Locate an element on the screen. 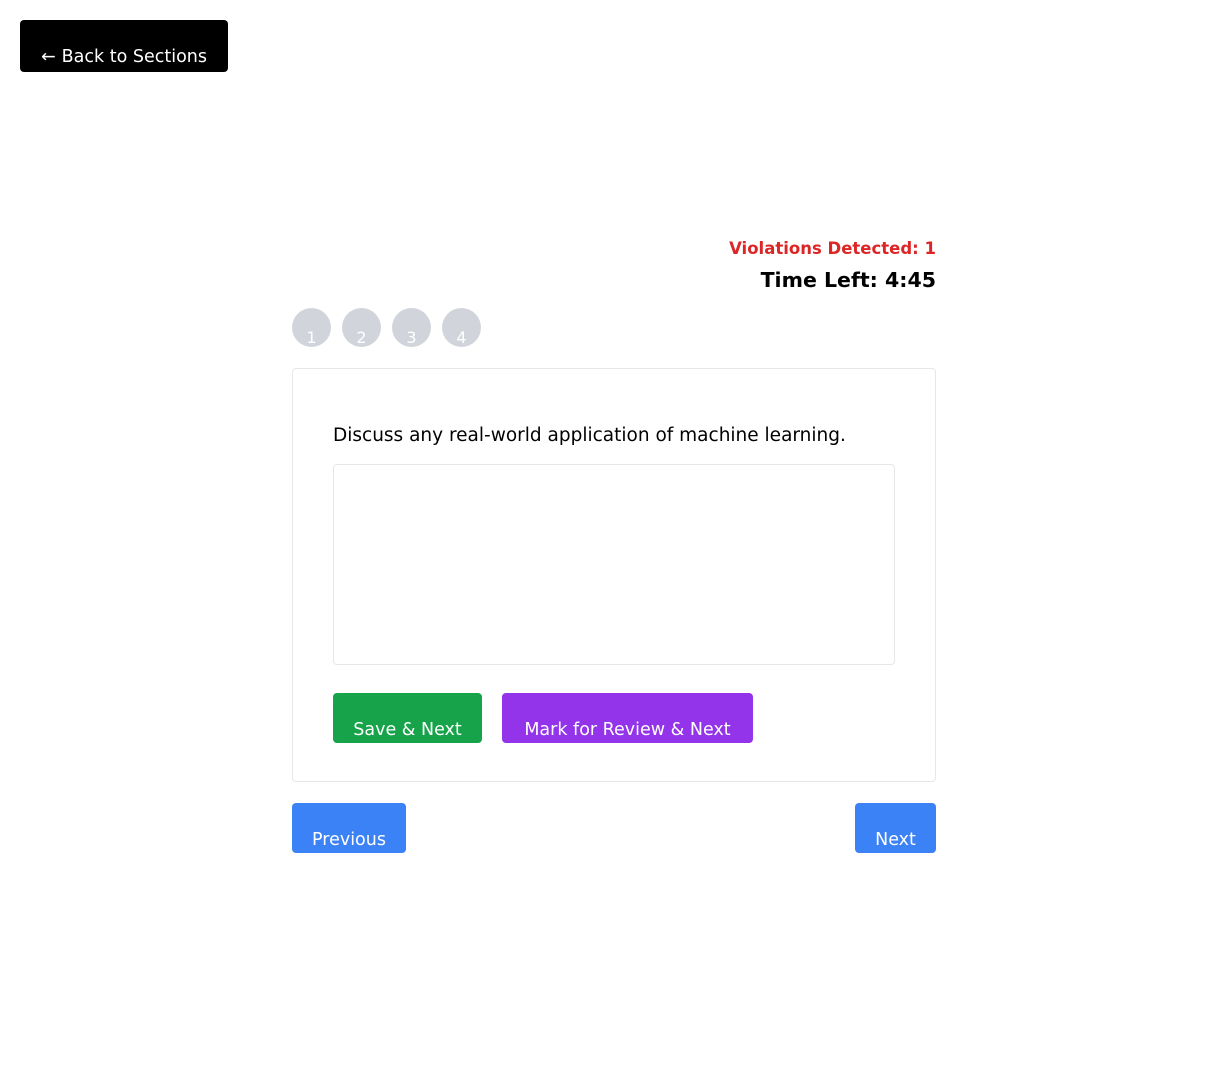 The image size is (1227, 1080). question-nav-button-3: 3 is located at coordinates (411, 327).